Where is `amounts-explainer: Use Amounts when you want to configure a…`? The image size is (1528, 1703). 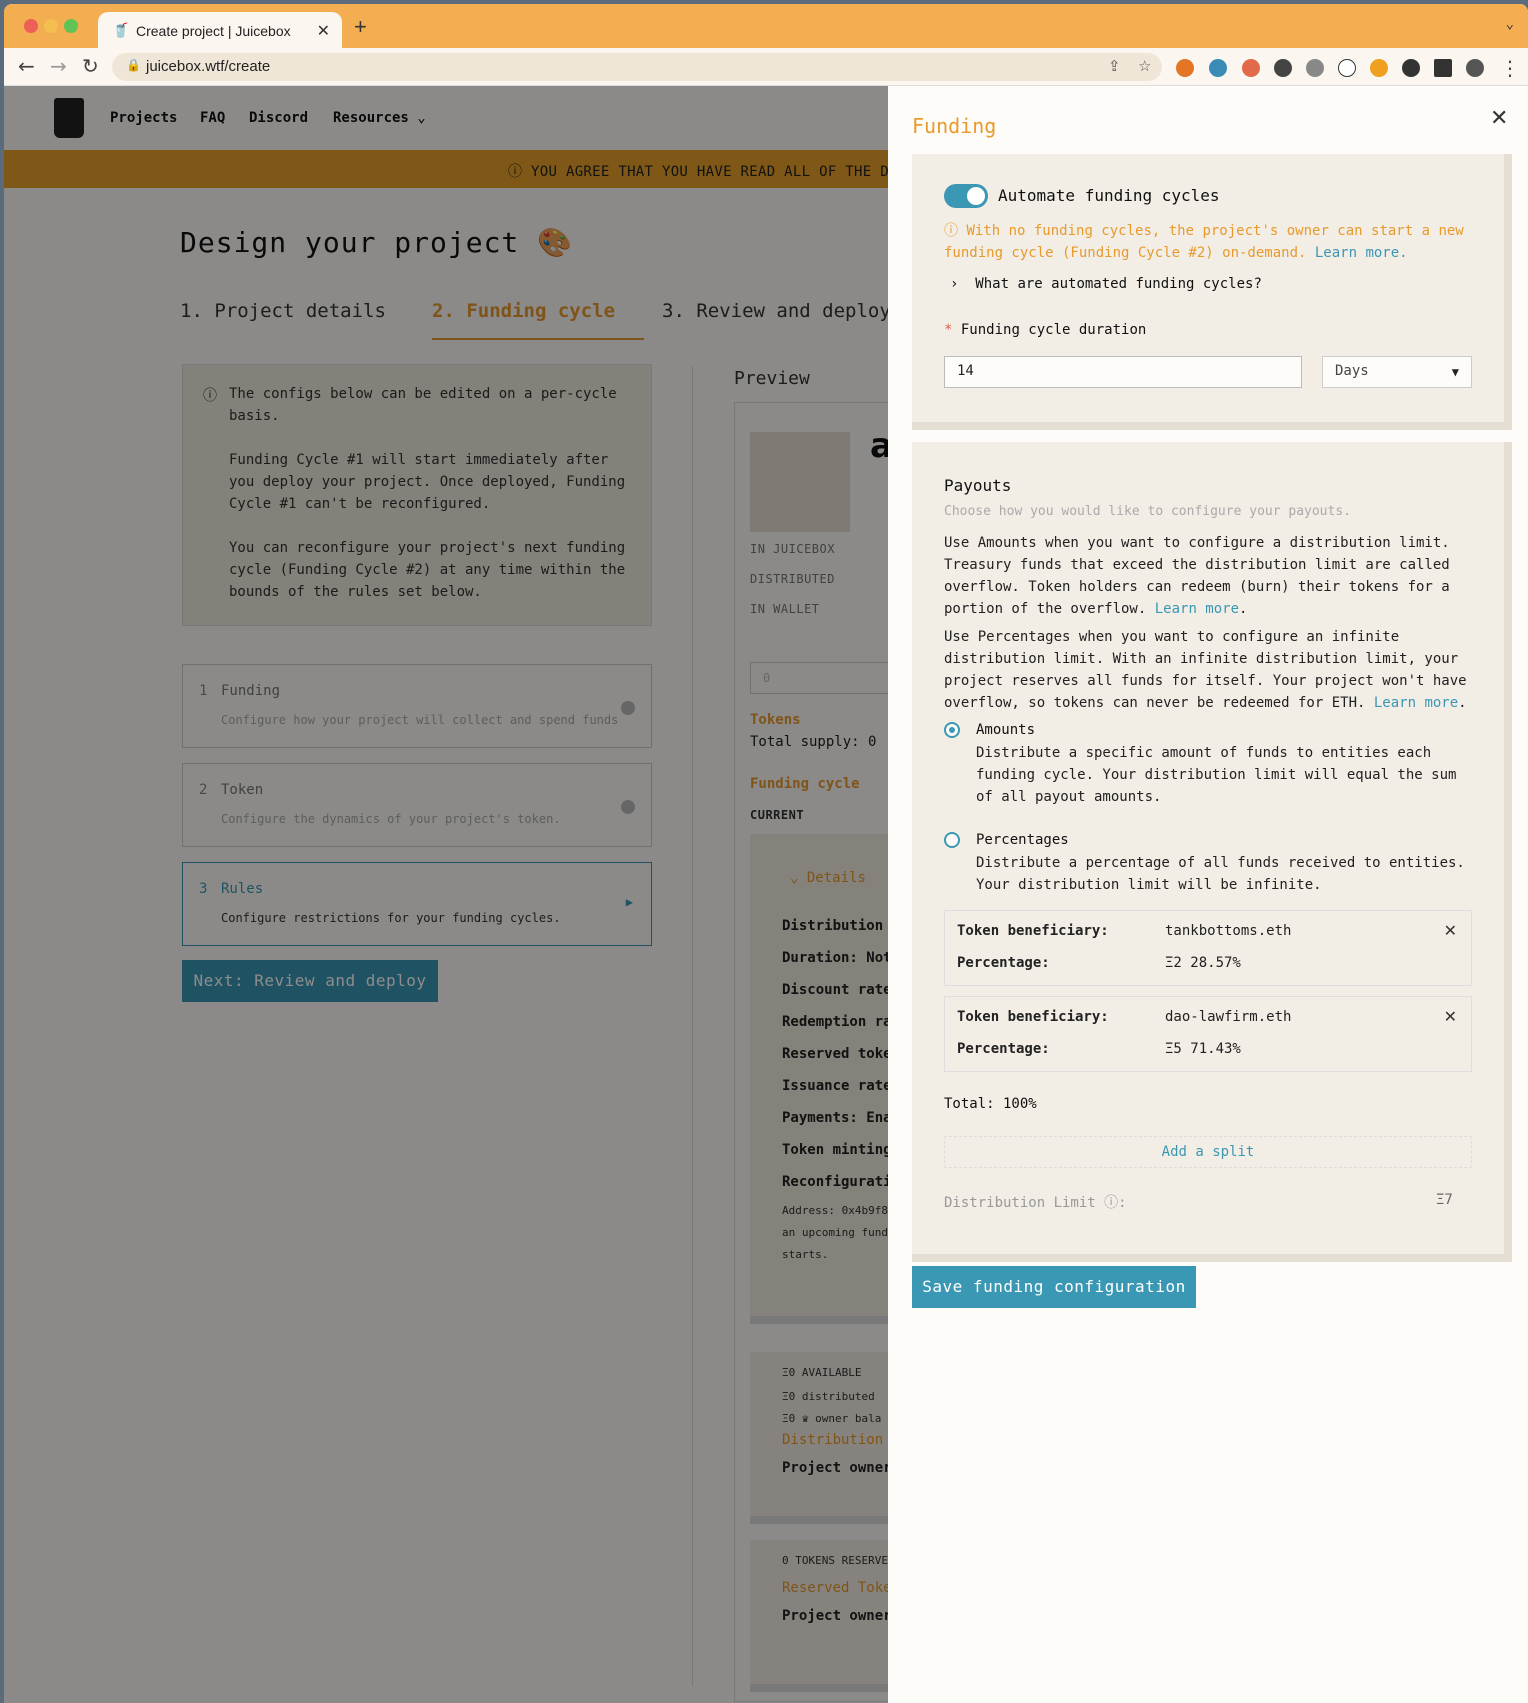 amounts-explainer: Use Amounts when you want to configure a… is located at coordinates (1197, 576).